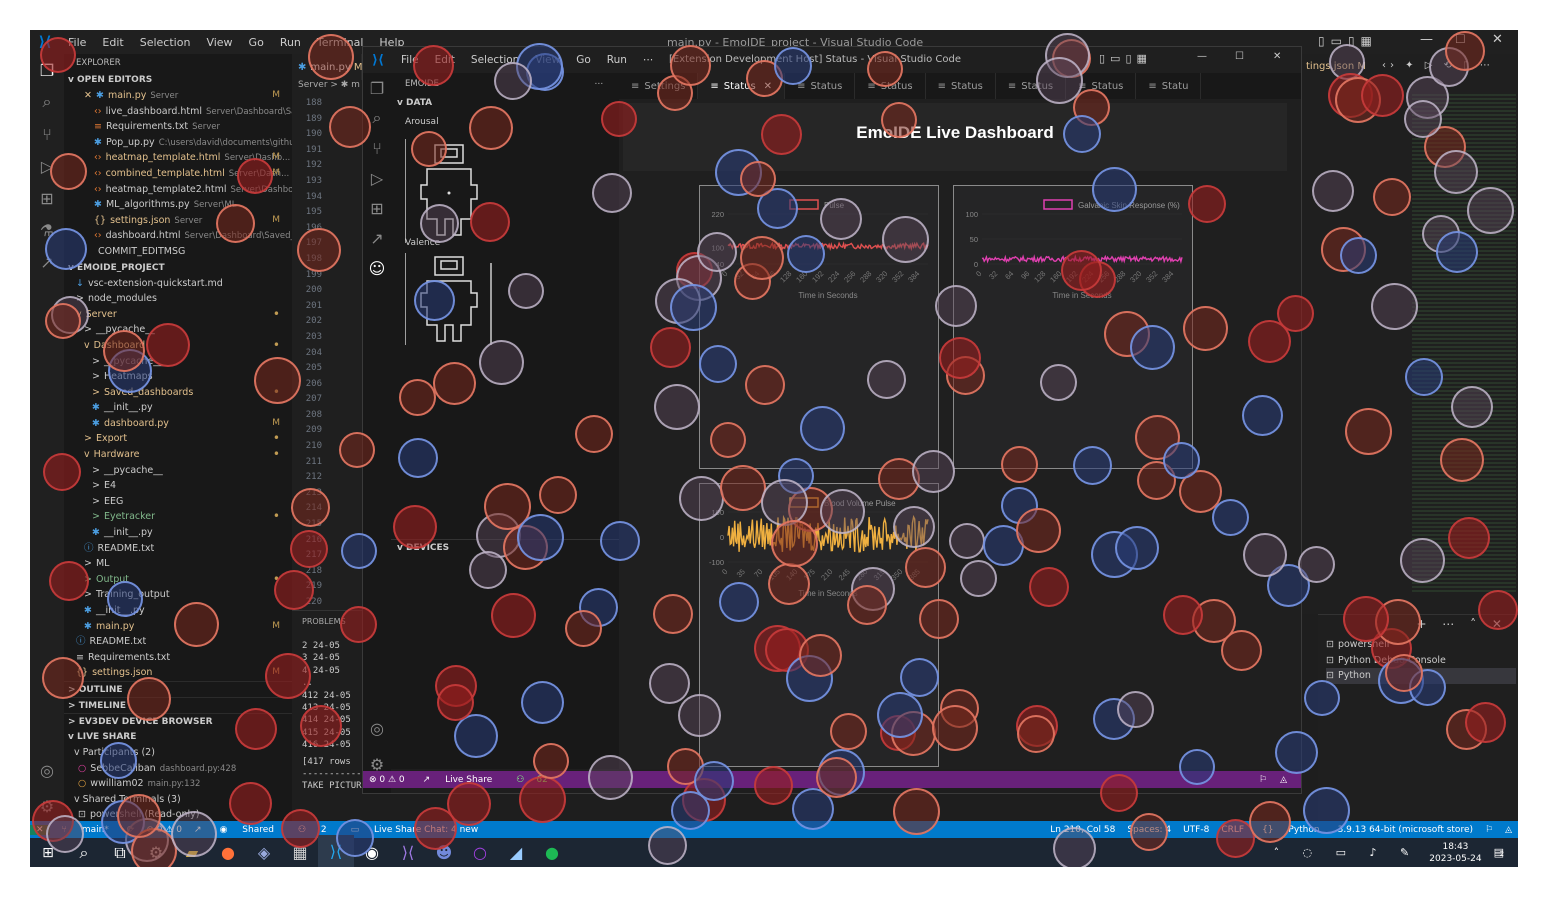  Describe the element at coordinates (178, 346) in the screenshot. I see `tree-item: v Dashboard •` at that location.